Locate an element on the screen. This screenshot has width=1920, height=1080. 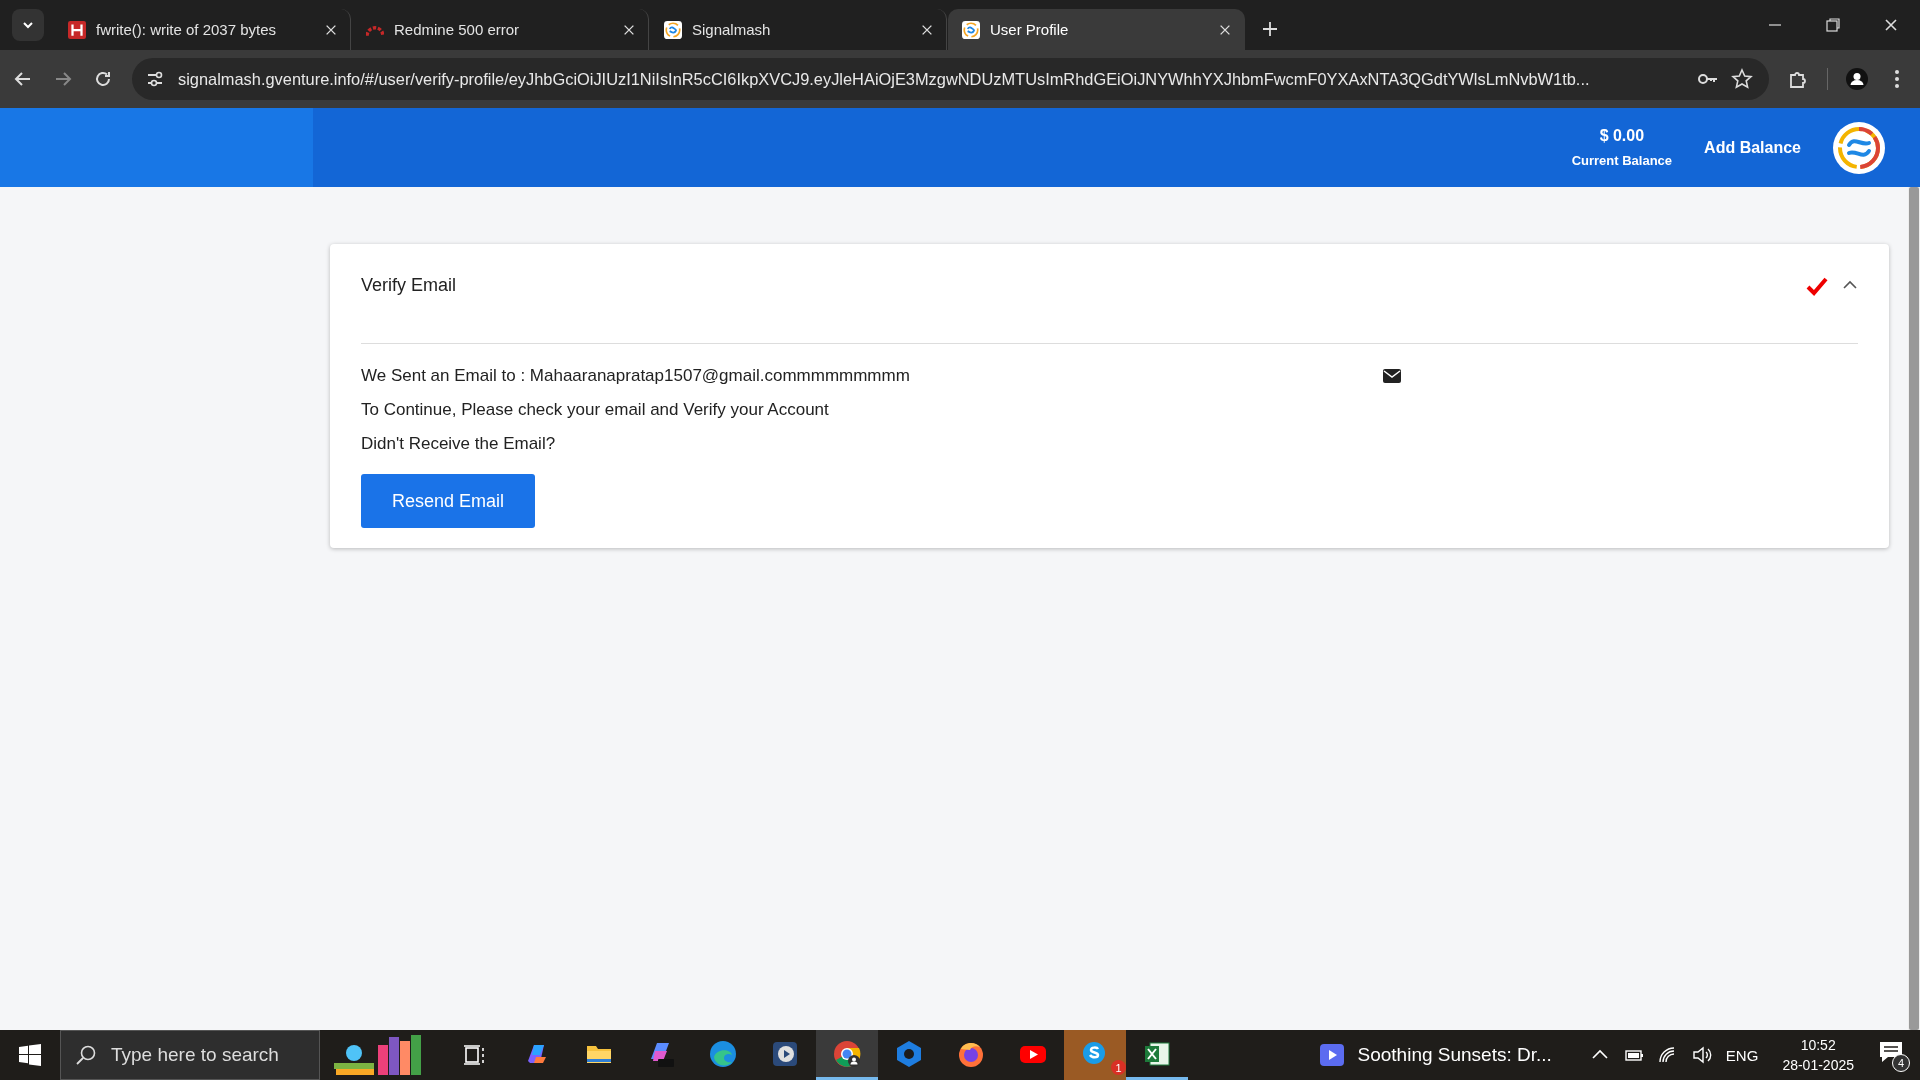
new-tab-icon is located at coordinates (1270, 29).